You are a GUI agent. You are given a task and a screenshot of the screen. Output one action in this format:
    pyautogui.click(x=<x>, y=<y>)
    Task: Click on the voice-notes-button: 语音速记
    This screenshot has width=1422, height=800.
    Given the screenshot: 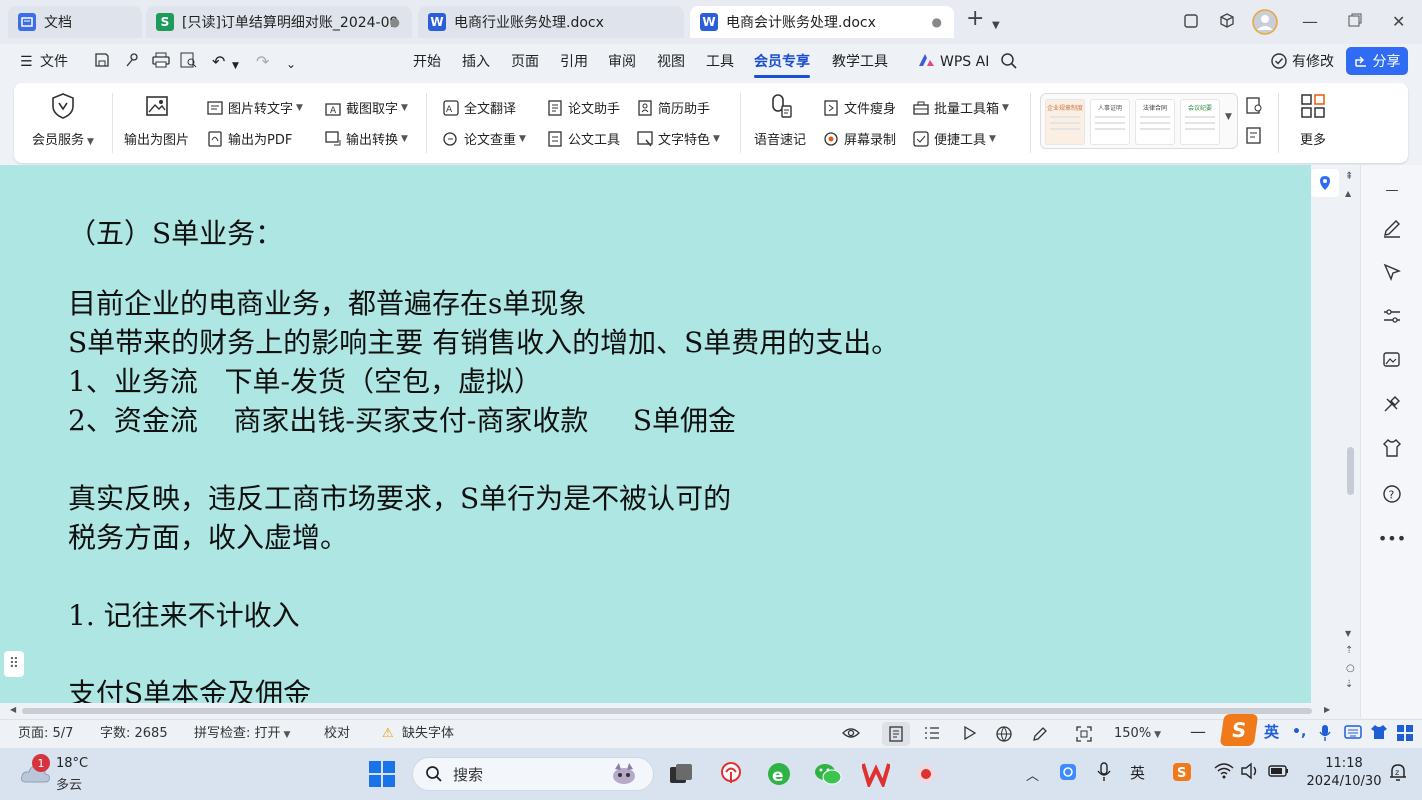 What is the action you would take?
    pyautogui.click(x=780, y=119)
    